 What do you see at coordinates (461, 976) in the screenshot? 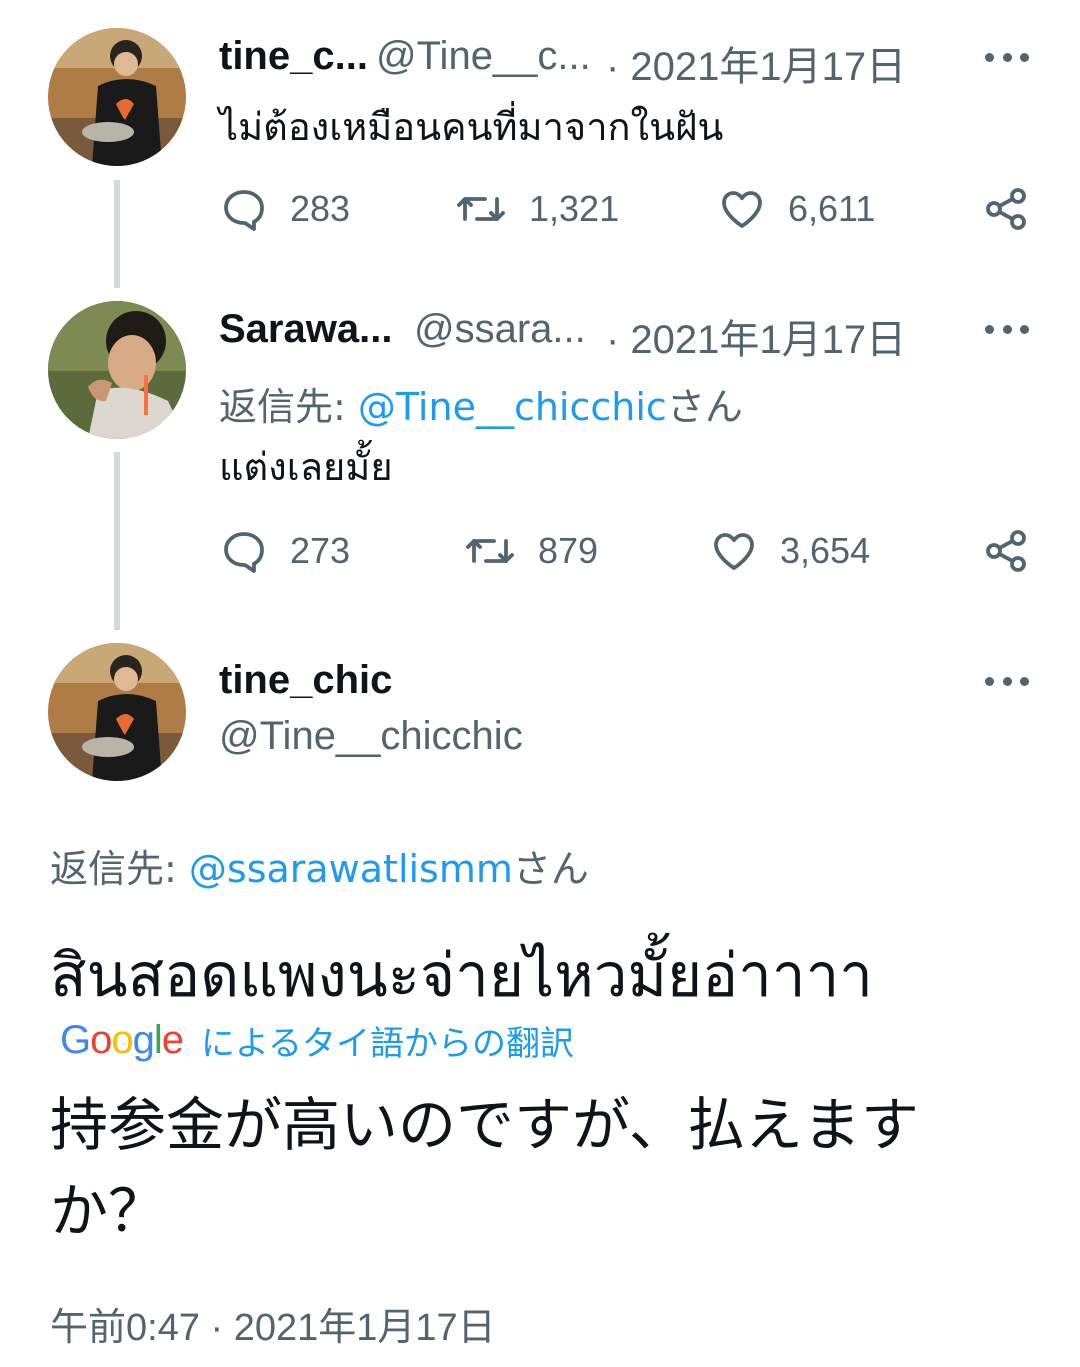
I see `tweet-text: สินสอดแพงนะจ่ายไหวมั้ยอ่าาาา` at bounding box center [461, 976].